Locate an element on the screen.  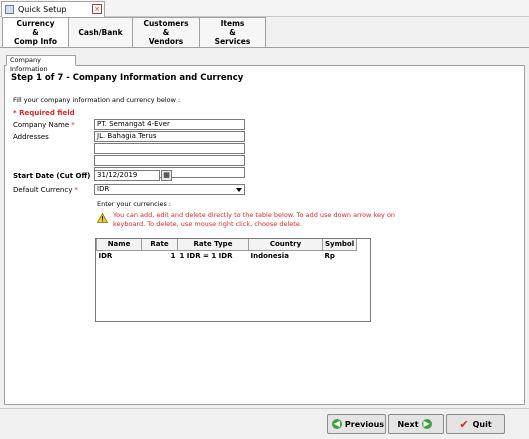
previous-button: ◀ Previous is located at coordinates (356, 424).